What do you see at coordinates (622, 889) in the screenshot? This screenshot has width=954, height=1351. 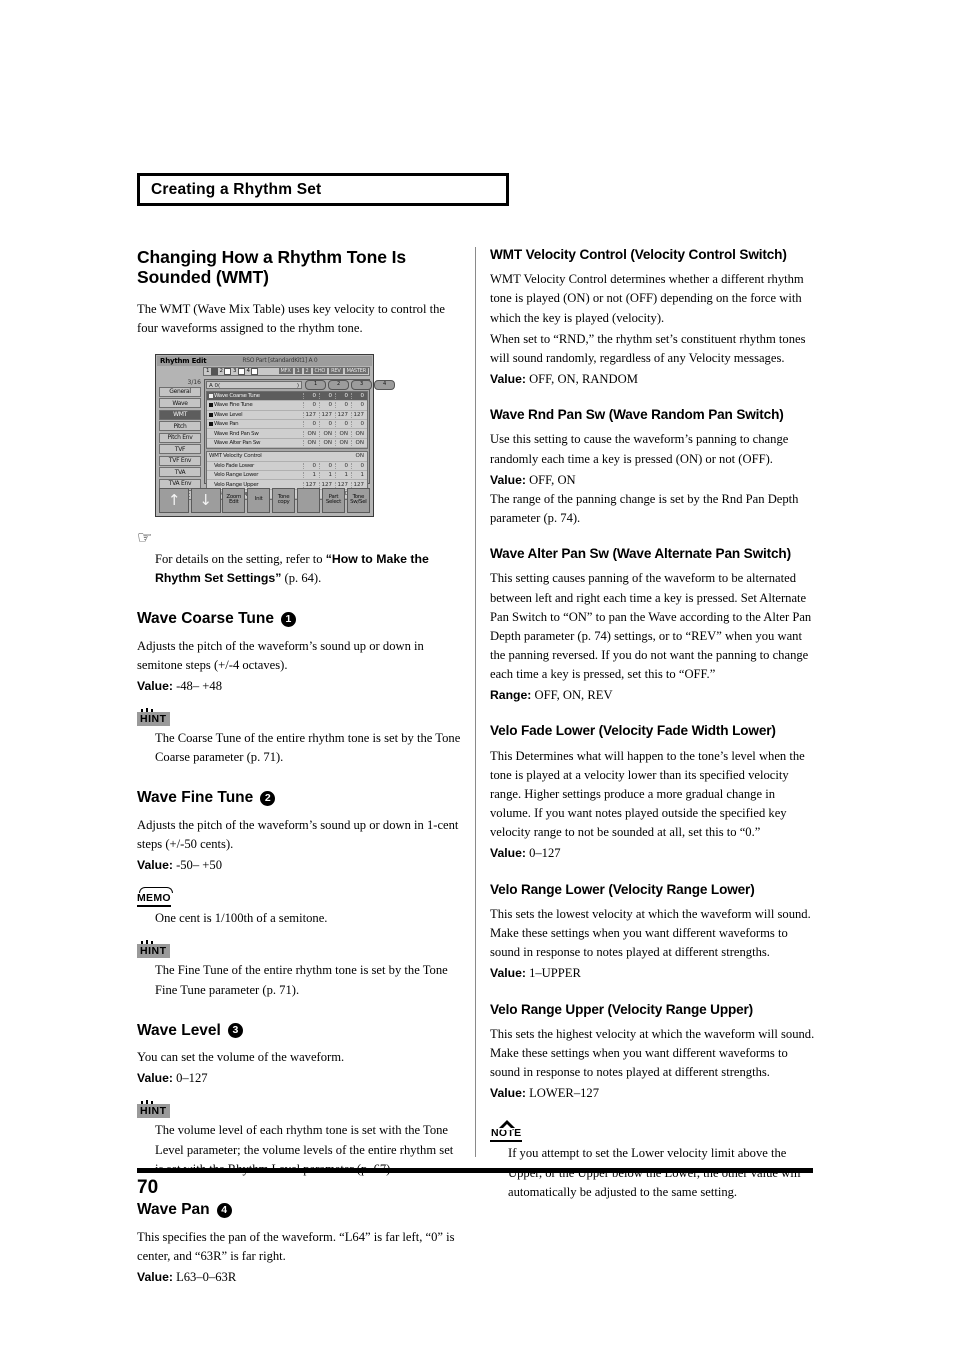 I see `param-heading-velo-range-lower: Velo Range Lower (Velocity Range Lower)` at bounding box center [622, 889].